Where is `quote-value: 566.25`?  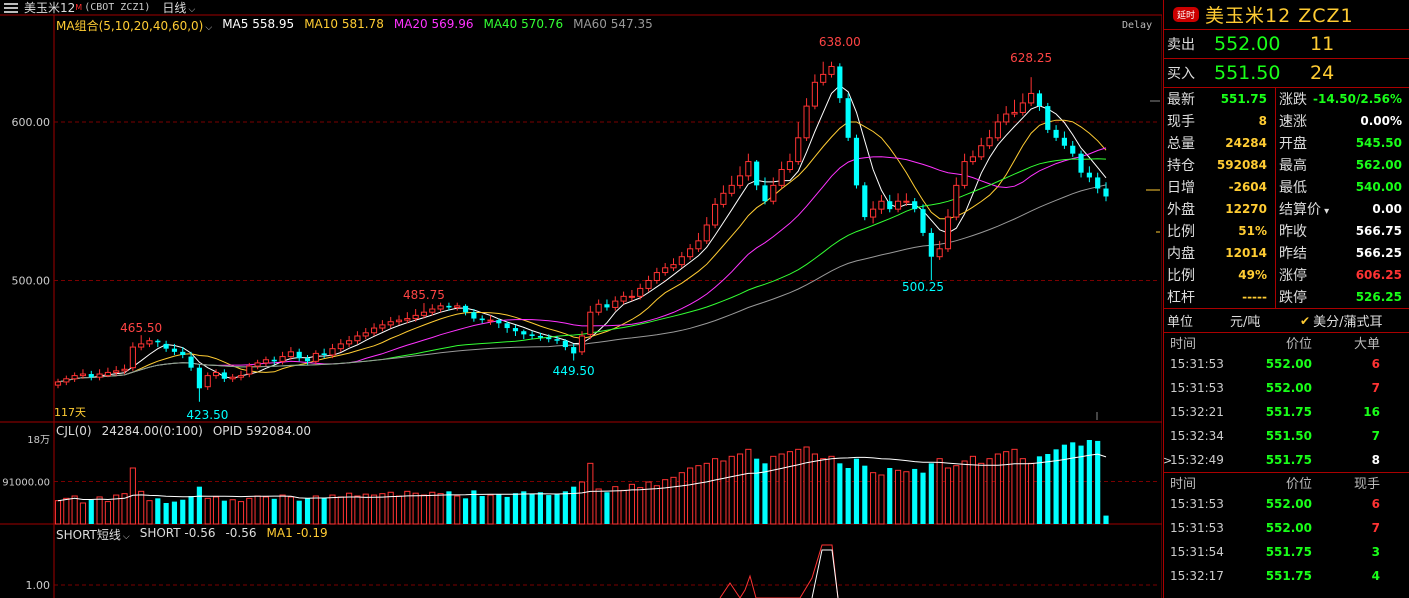
quote-value: 566.25 is located at coordinates (1378, 253).